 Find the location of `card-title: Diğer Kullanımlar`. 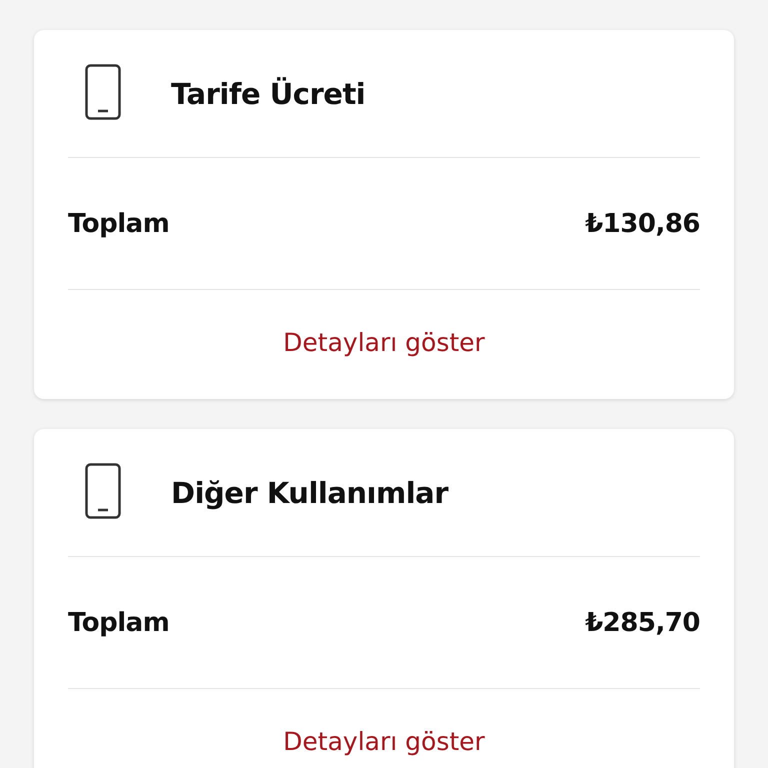

card-title: Diğer Kullanımlar is located at coordinates (309, 493).